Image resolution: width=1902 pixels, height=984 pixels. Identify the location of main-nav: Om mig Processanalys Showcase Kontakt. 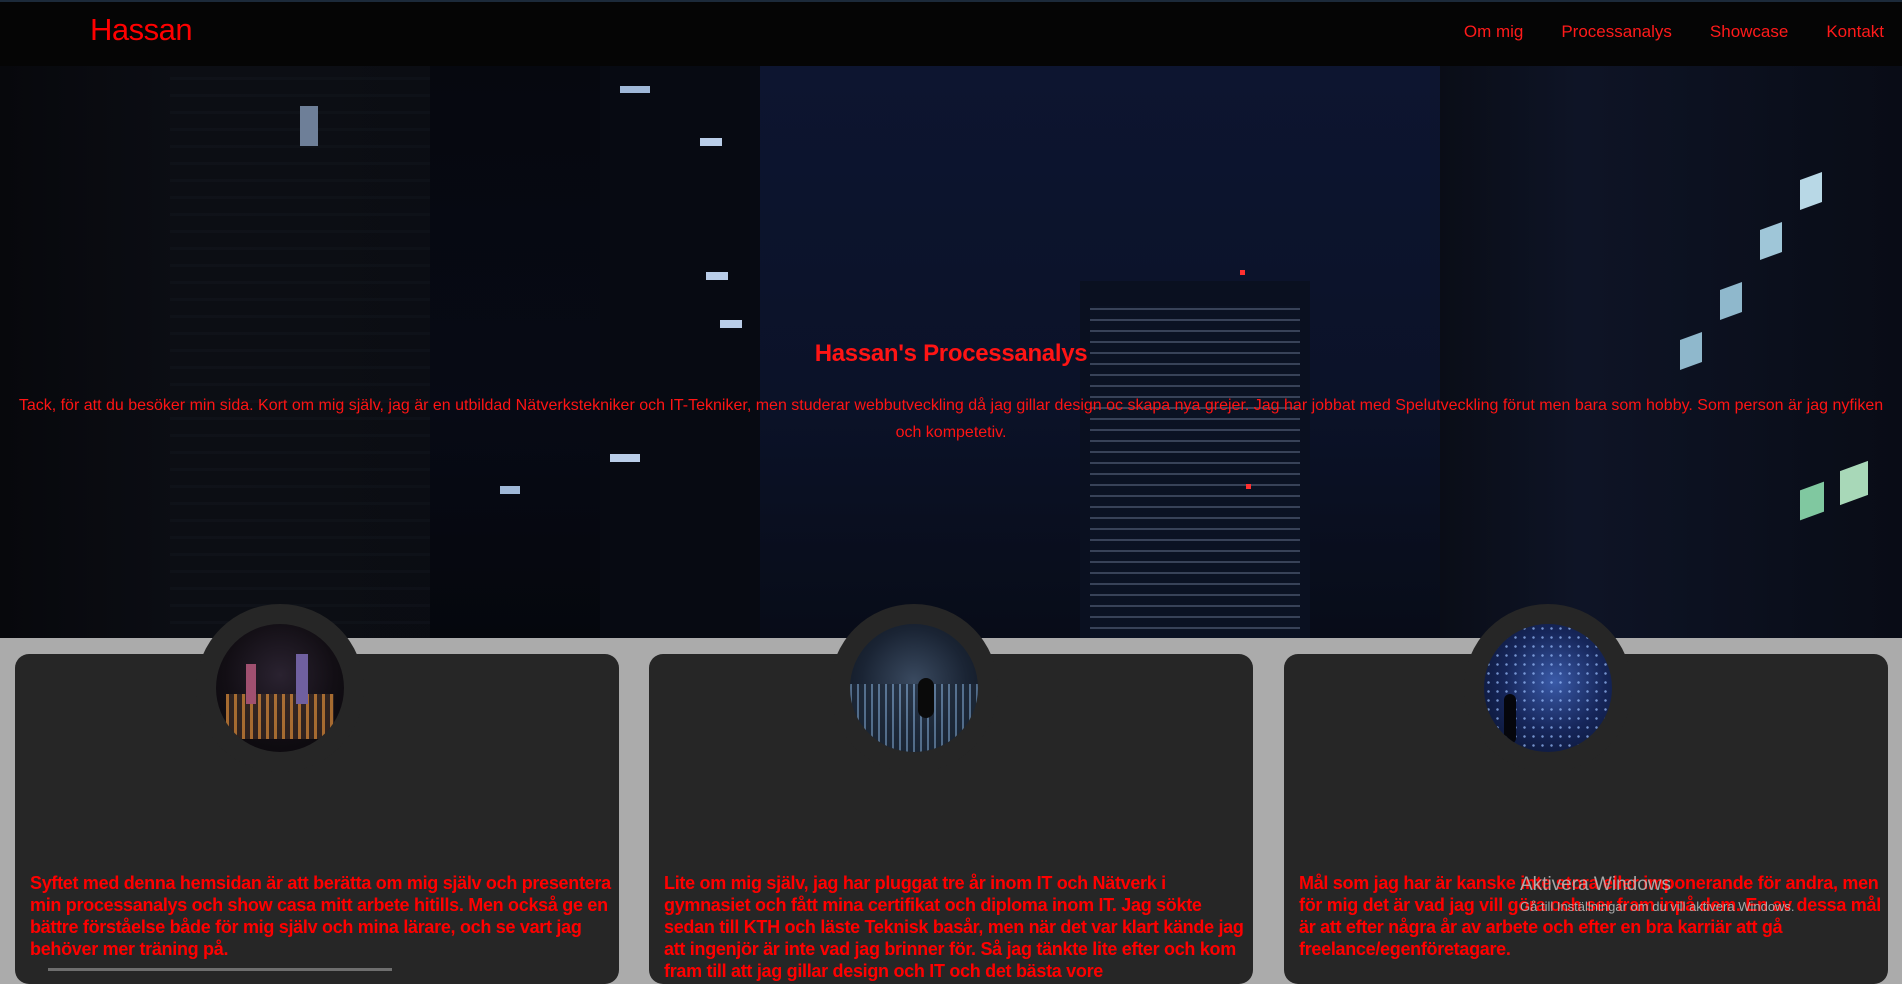
(1683, 32).